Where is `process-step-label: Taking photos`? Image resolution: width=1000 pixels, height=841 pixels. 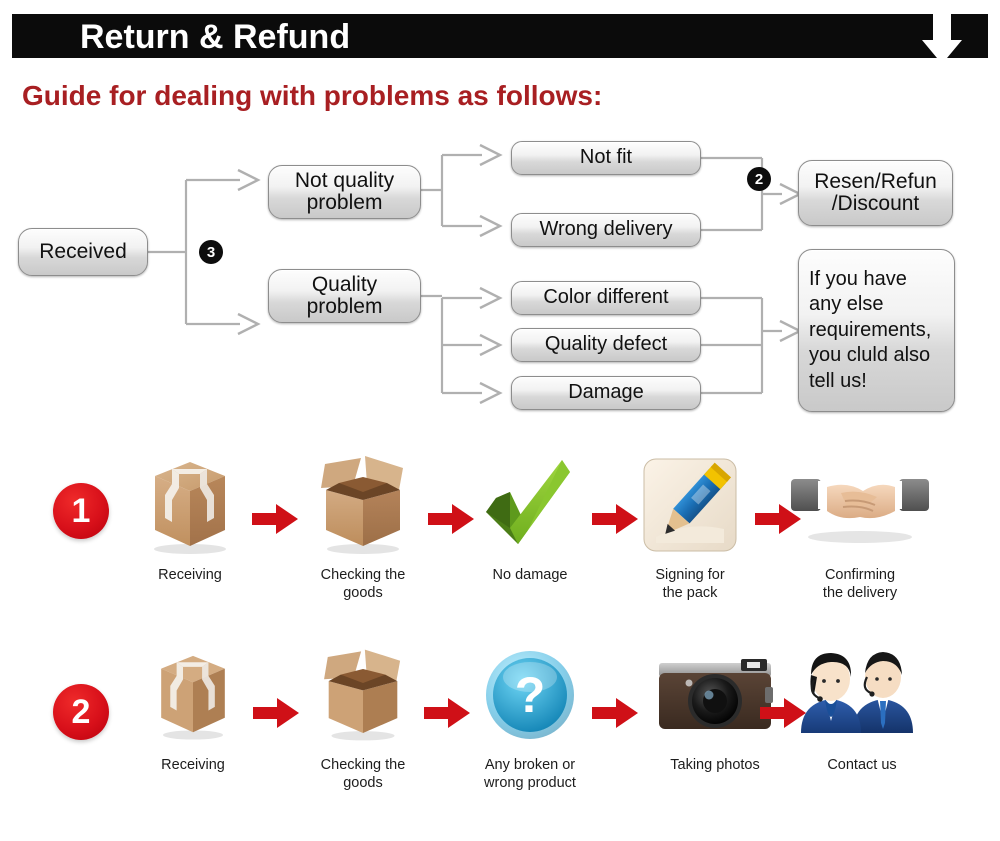
process-step-label: Taking photos is located at coordinates (715, 765).